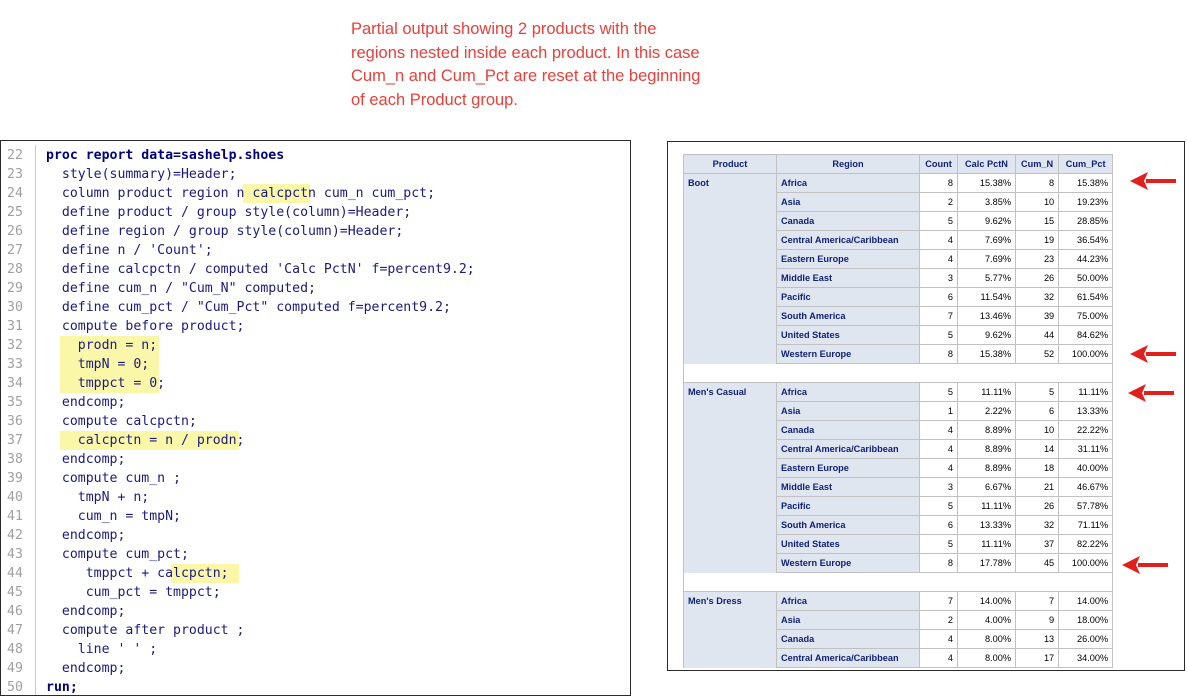  Describe the element at coordinates (1086, 183) in the screenshot. I see `cum-pct-cell: 15.38%` at that location.